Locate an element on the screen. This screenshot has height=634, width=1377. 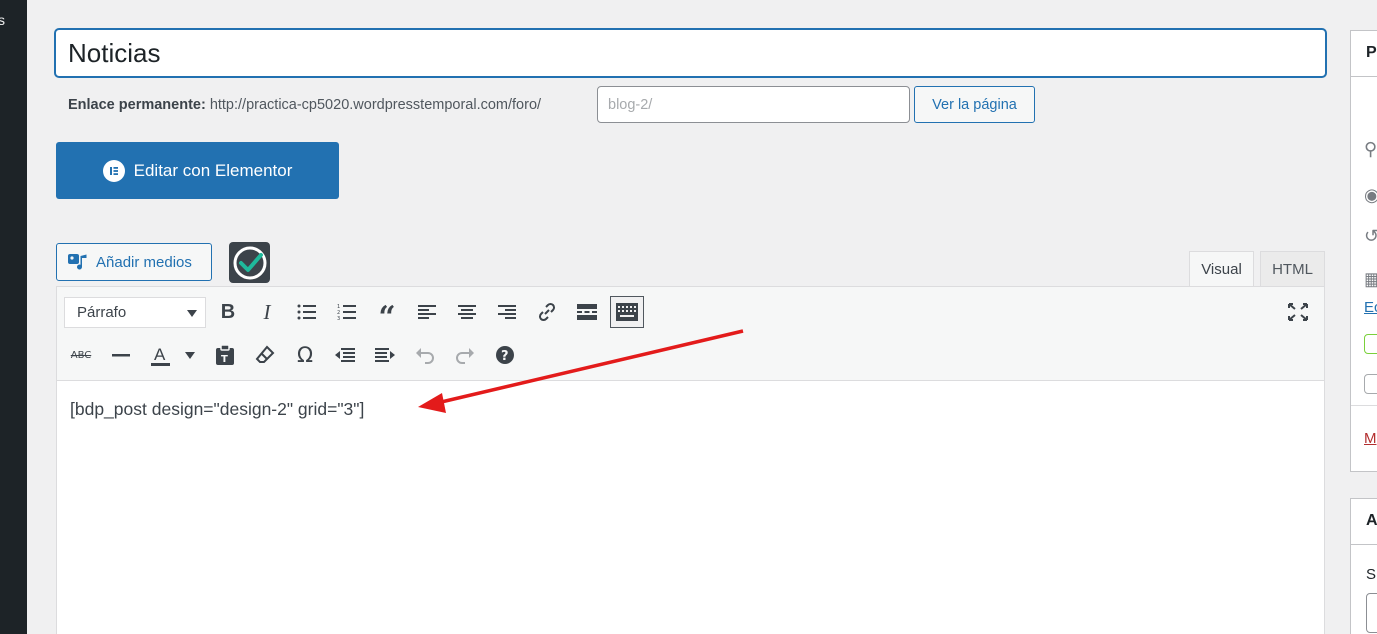
history-icon: ↺ is located at coordinates (1370, 236).